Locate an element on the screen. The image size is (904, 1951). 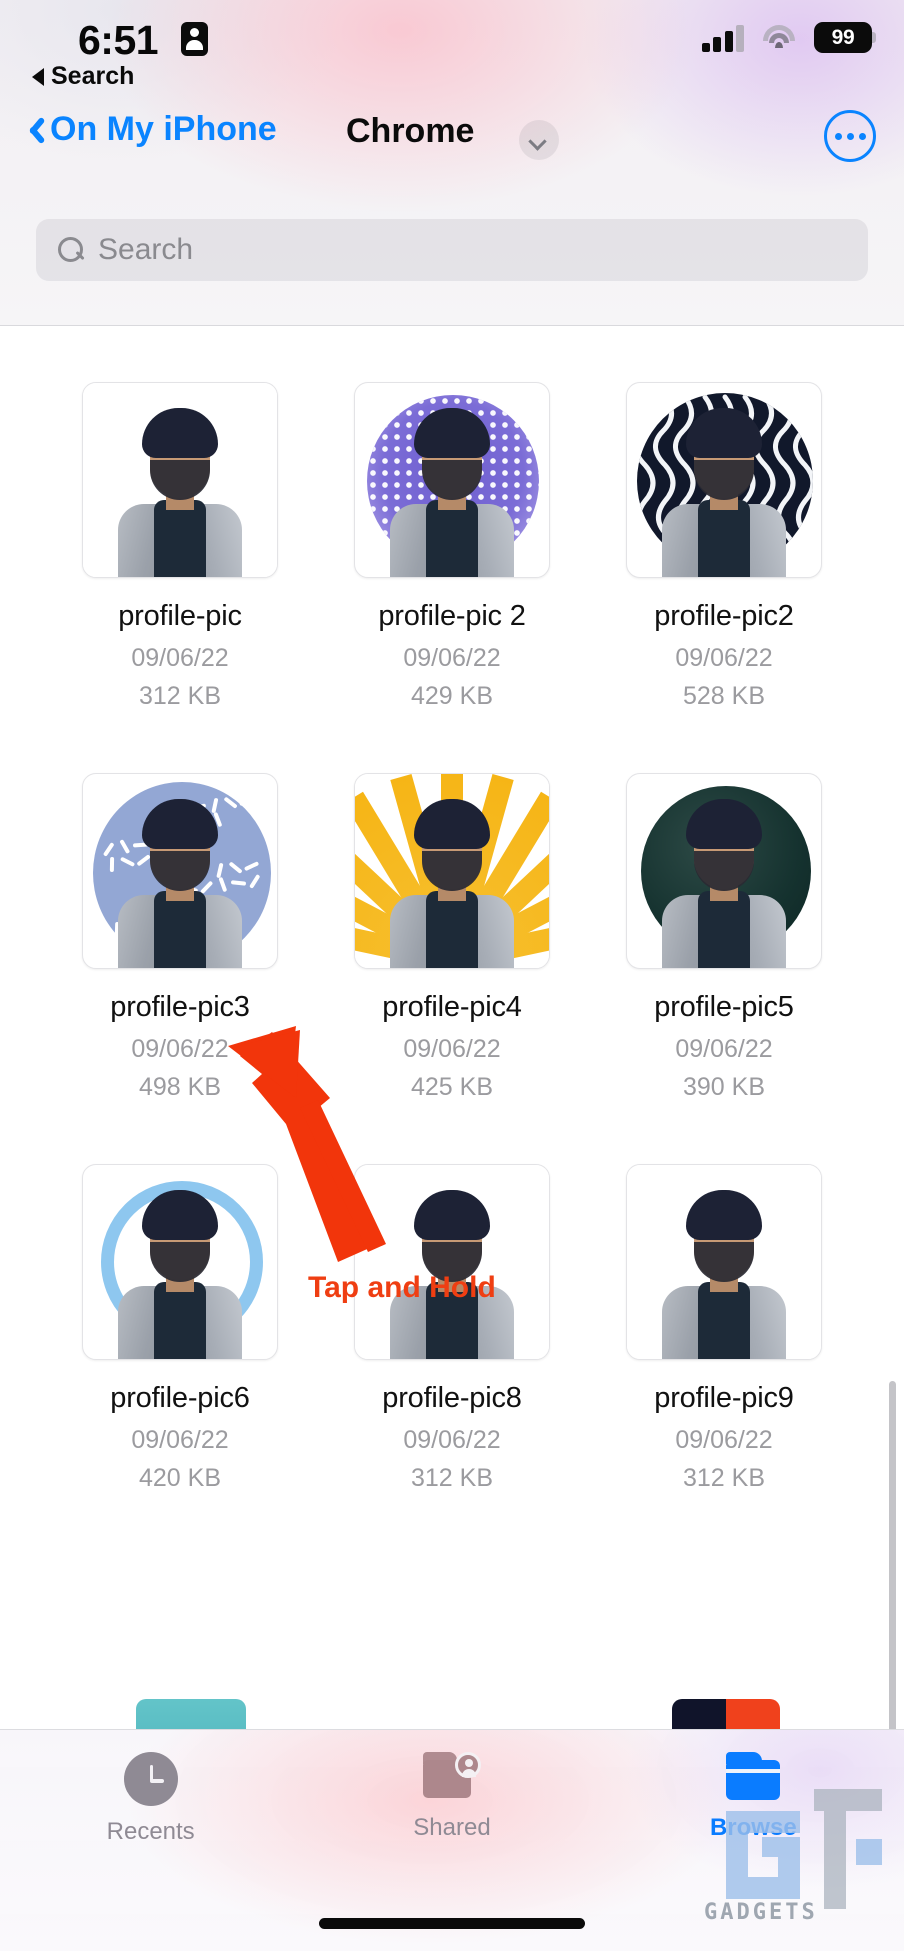
file-item: profile-pic5 09/06/22 390 KB is located at coordinates (724, 937).